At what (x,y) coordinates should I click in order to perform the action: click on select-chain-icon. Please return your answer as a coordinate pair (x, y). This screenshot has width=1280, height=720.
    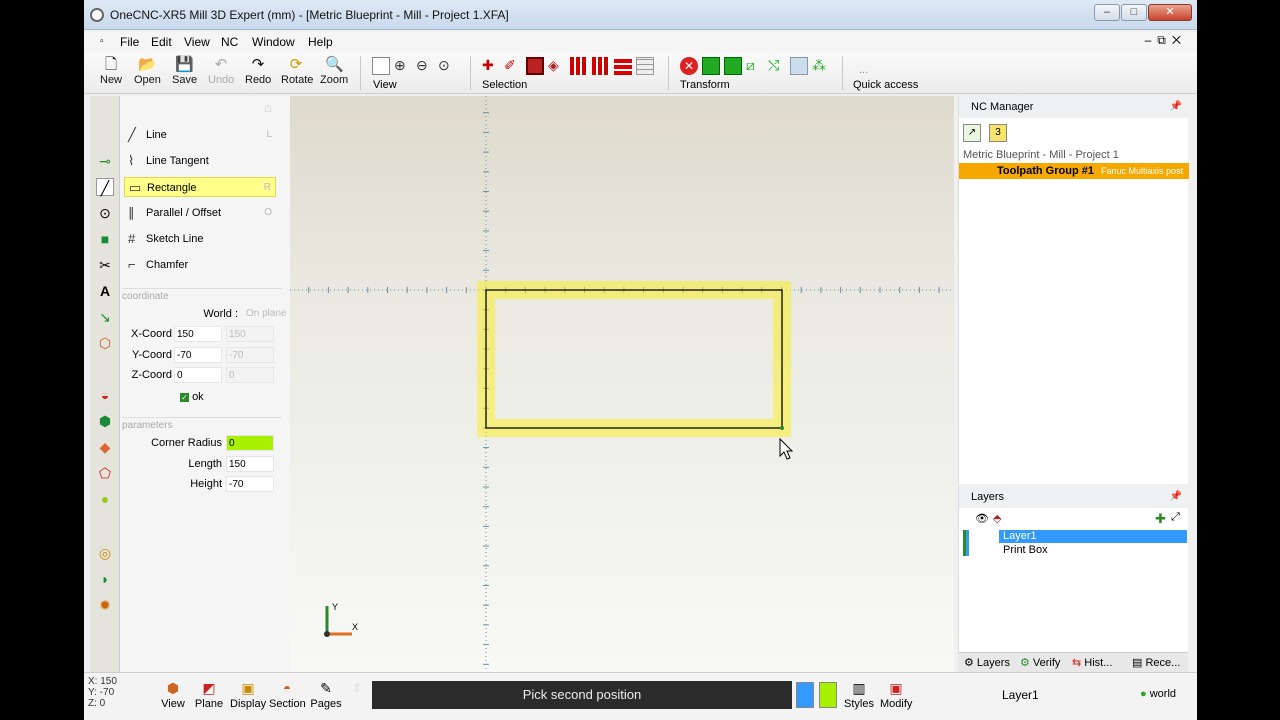
    Looking at the image, I should click on (579, 66).